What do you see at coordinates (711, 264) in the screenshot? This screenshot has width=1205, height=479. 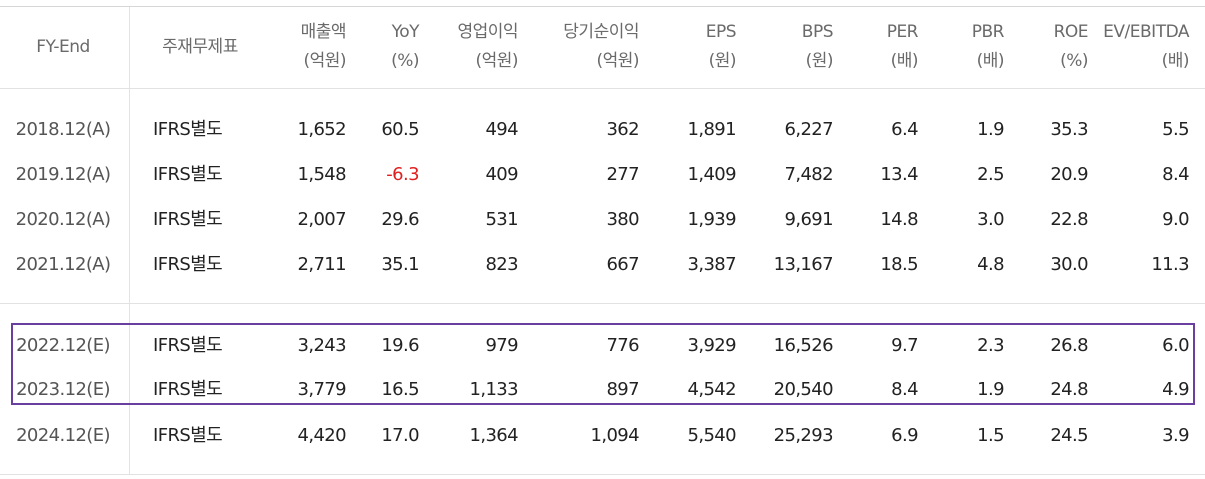 I see `cell-eps: 3,387` at bounding box center [711, 264].